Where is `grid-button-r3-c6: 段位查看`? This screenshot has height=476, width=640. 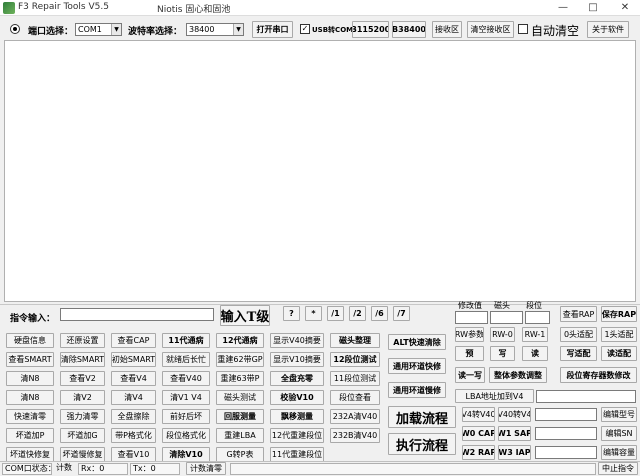 grid-button-r3-c6: 段位查看 is located at coordinates (355, 397).